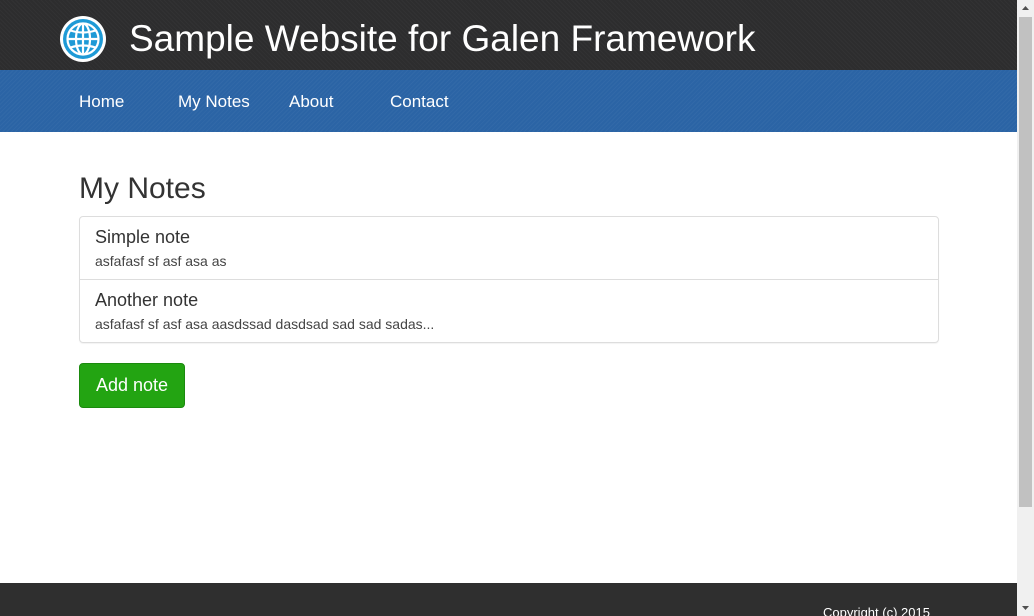 The image size is (1034, 616). What do you see at coordinates (161, 261) in the screenshot?
I see `note-description: asfafasf sf asf asa as` at bounding box center [161, 261].